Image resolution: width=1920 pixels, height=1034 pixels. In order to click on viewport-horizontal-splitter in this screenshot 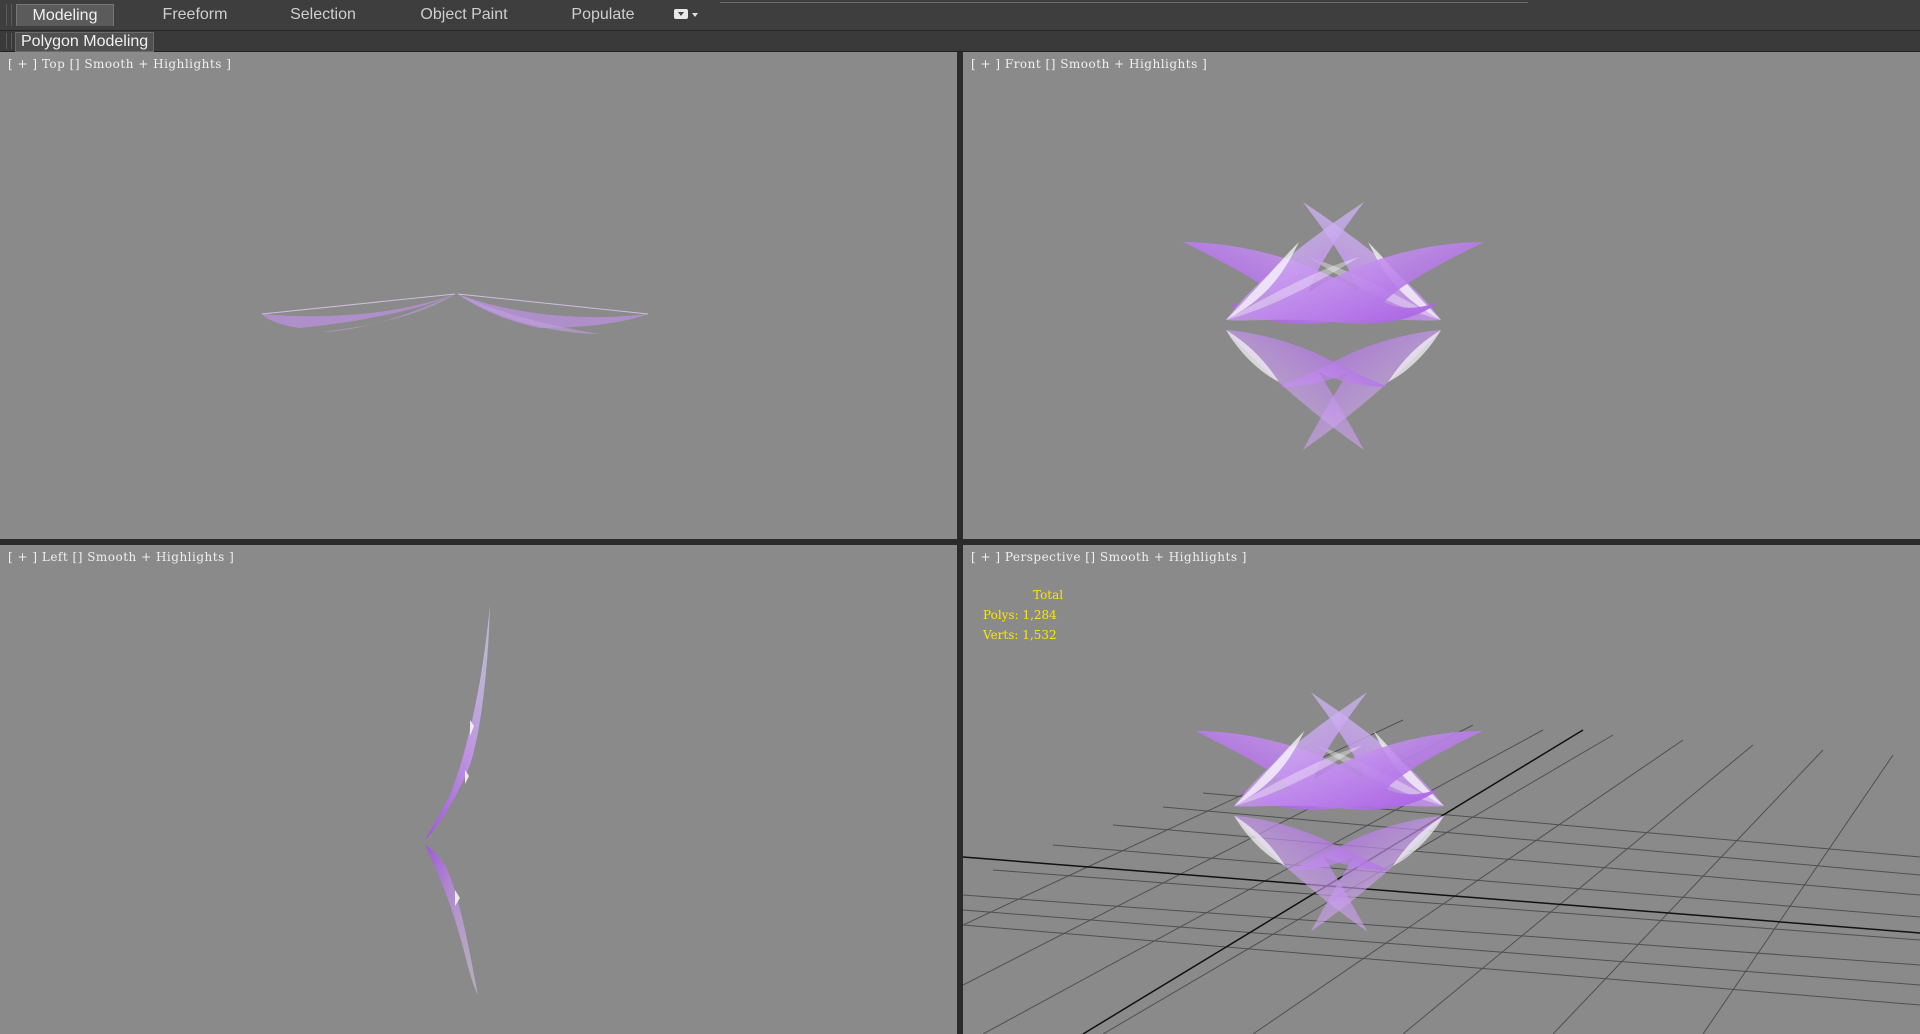, I will do `click(960, 542)`.